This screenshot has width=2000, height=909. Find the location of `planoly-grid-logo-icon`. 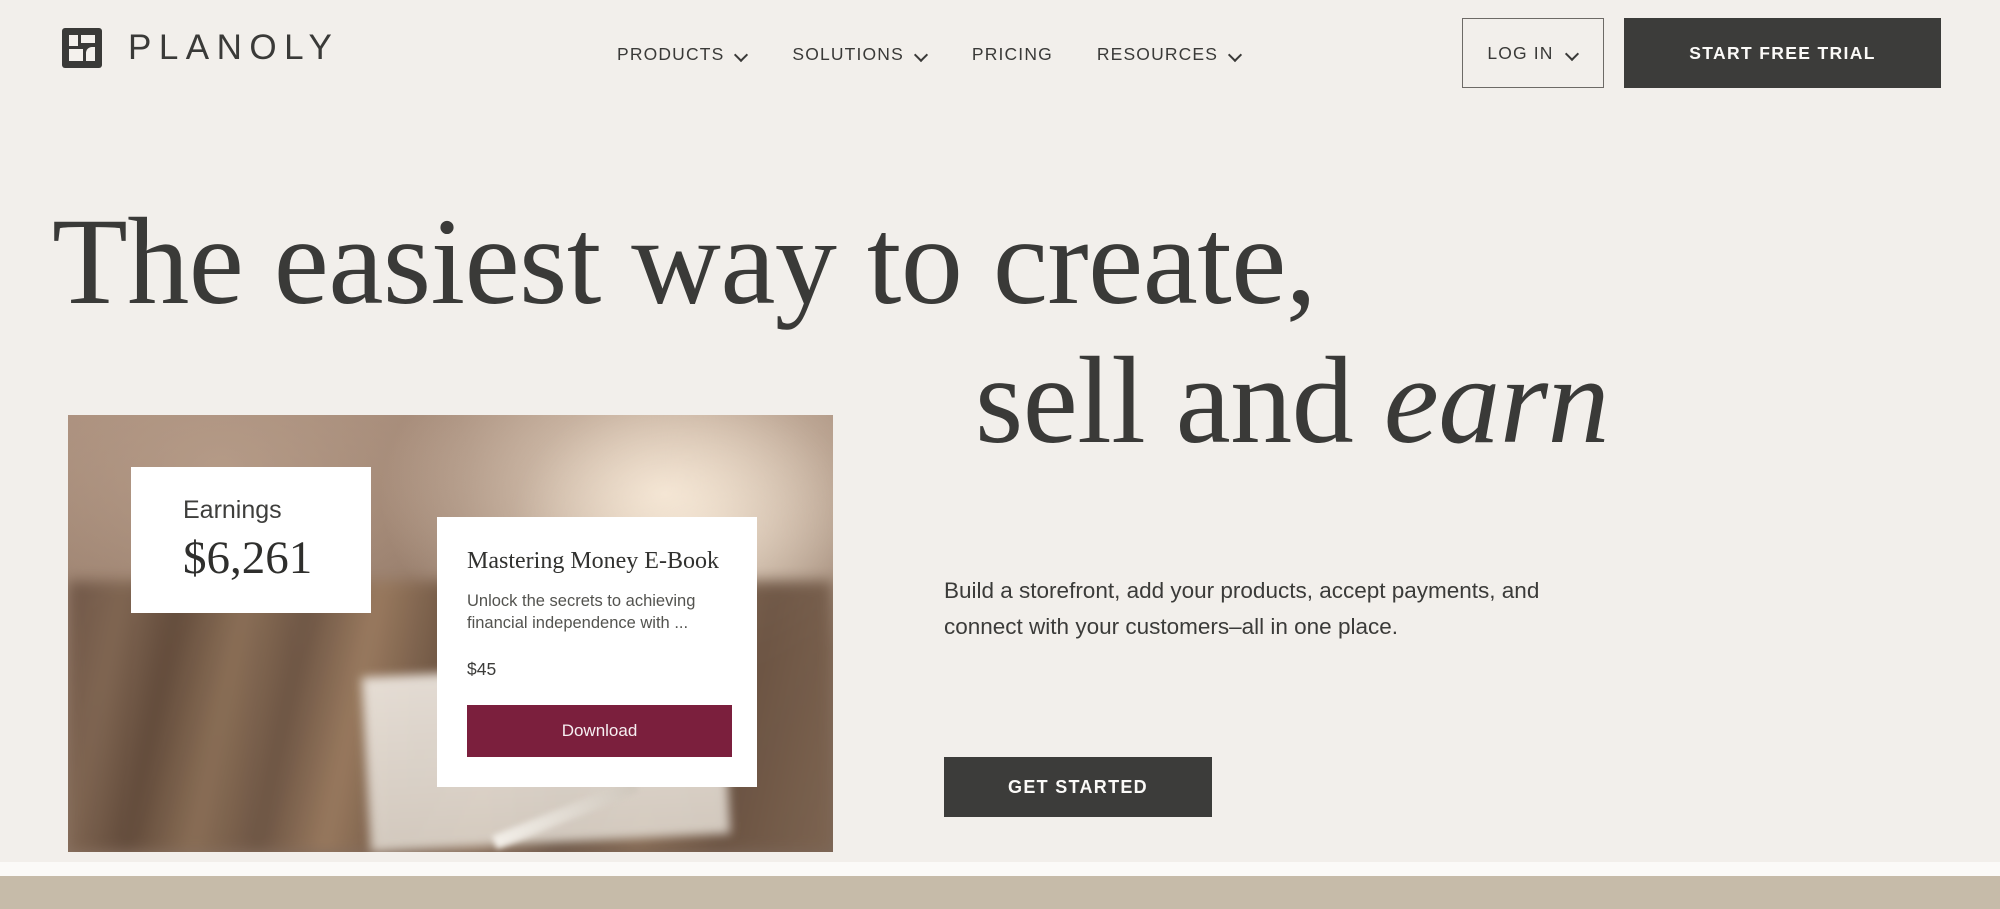

planoly-grid-logo-icon is located at coordinates (82, 48).